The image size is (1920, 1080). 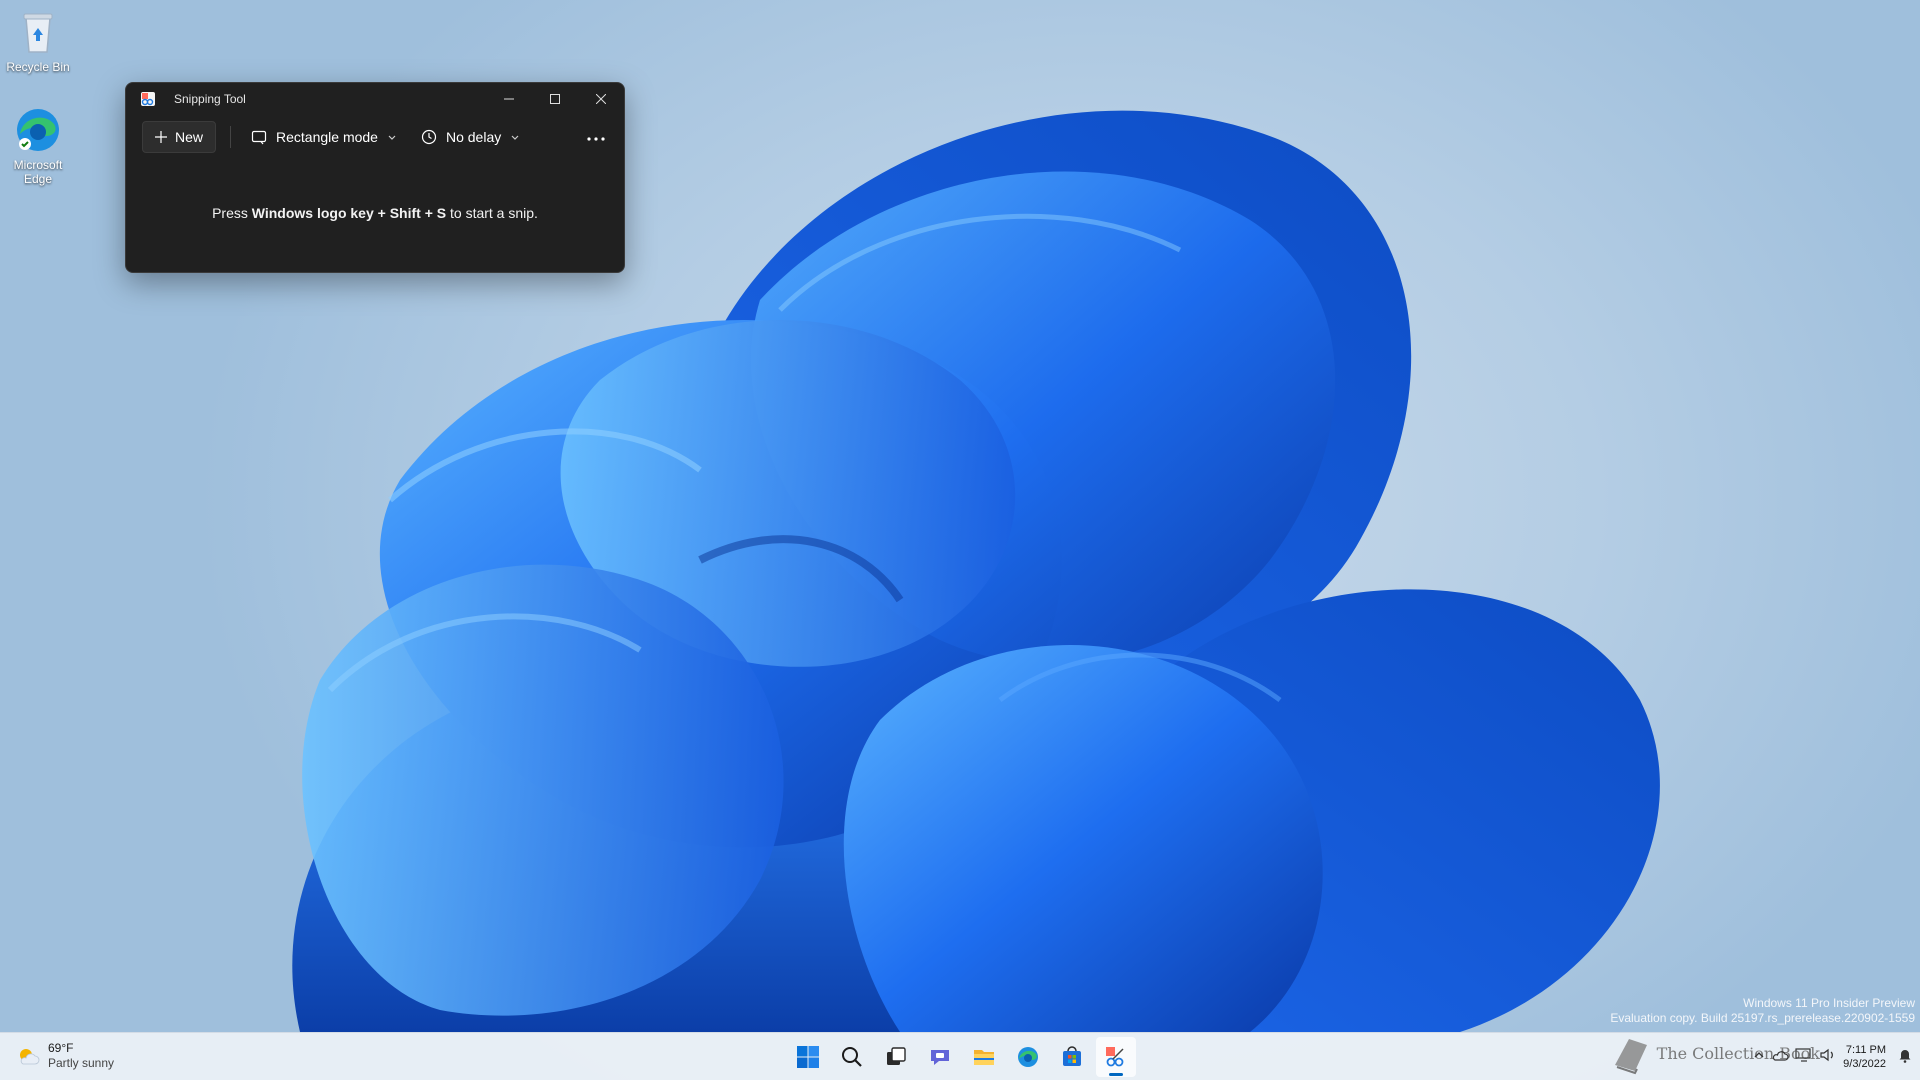 What do you see at coordinates (349, 213) in the screenshot?
I see `hint-keys: Windows logo key + Shift + S` at bounding box center [349, 213].